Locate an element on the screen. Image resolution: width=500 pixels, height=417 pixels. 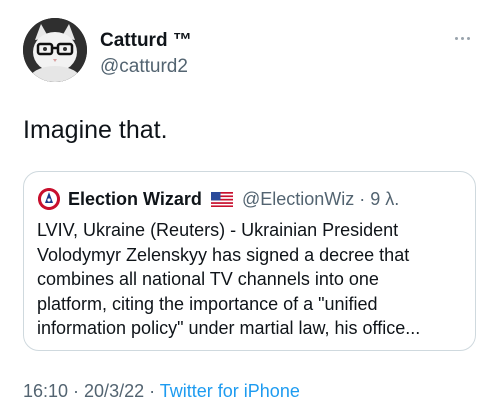
author-avatar is located at coordinates (55, 50).